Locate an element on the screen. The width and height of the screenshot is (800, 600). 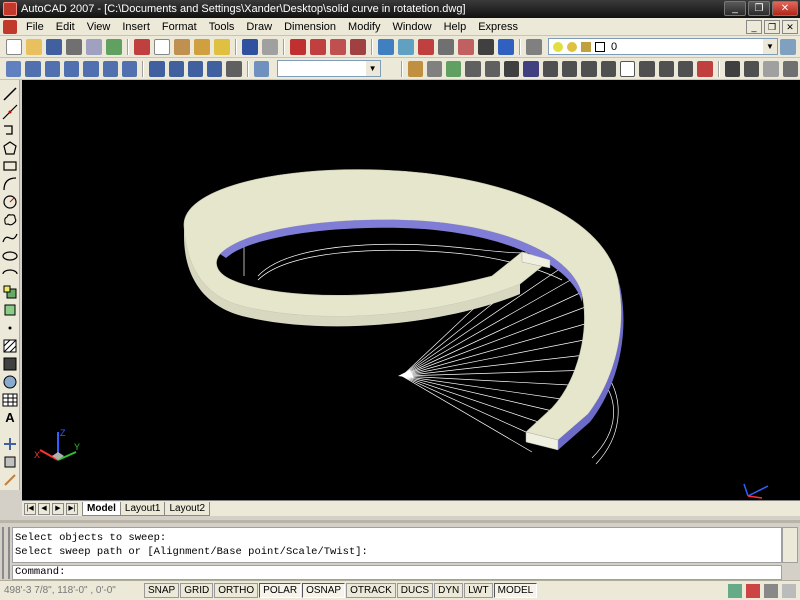
mirror-icon is located at coordinates (454, 68).